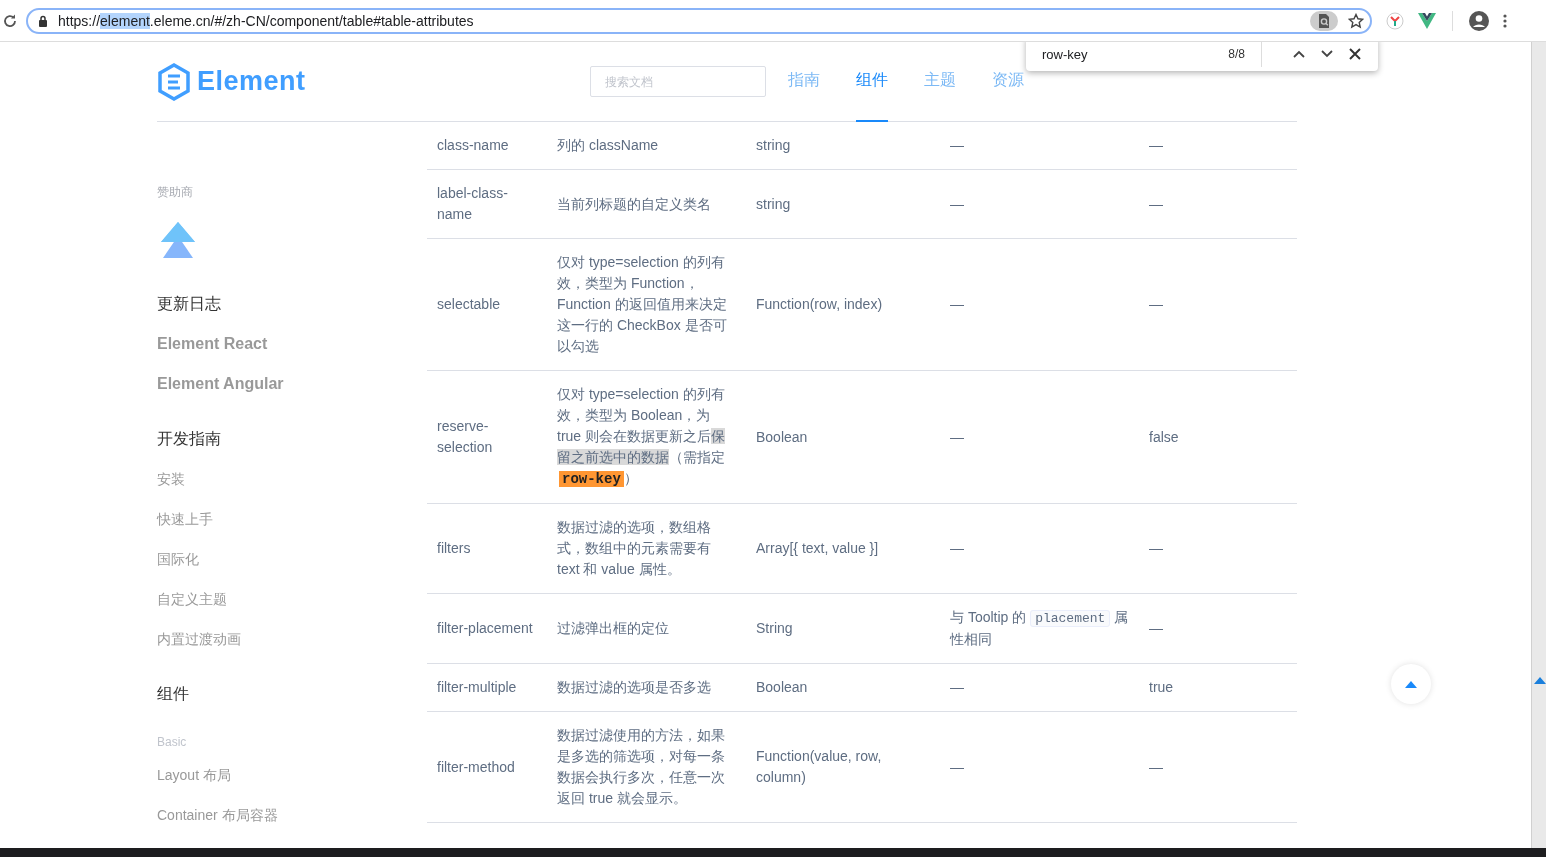  What do you see at coordinates (487, 204) in the screenshot?
I see `param-cell: label-class-name` at bounding box center [487, 204].